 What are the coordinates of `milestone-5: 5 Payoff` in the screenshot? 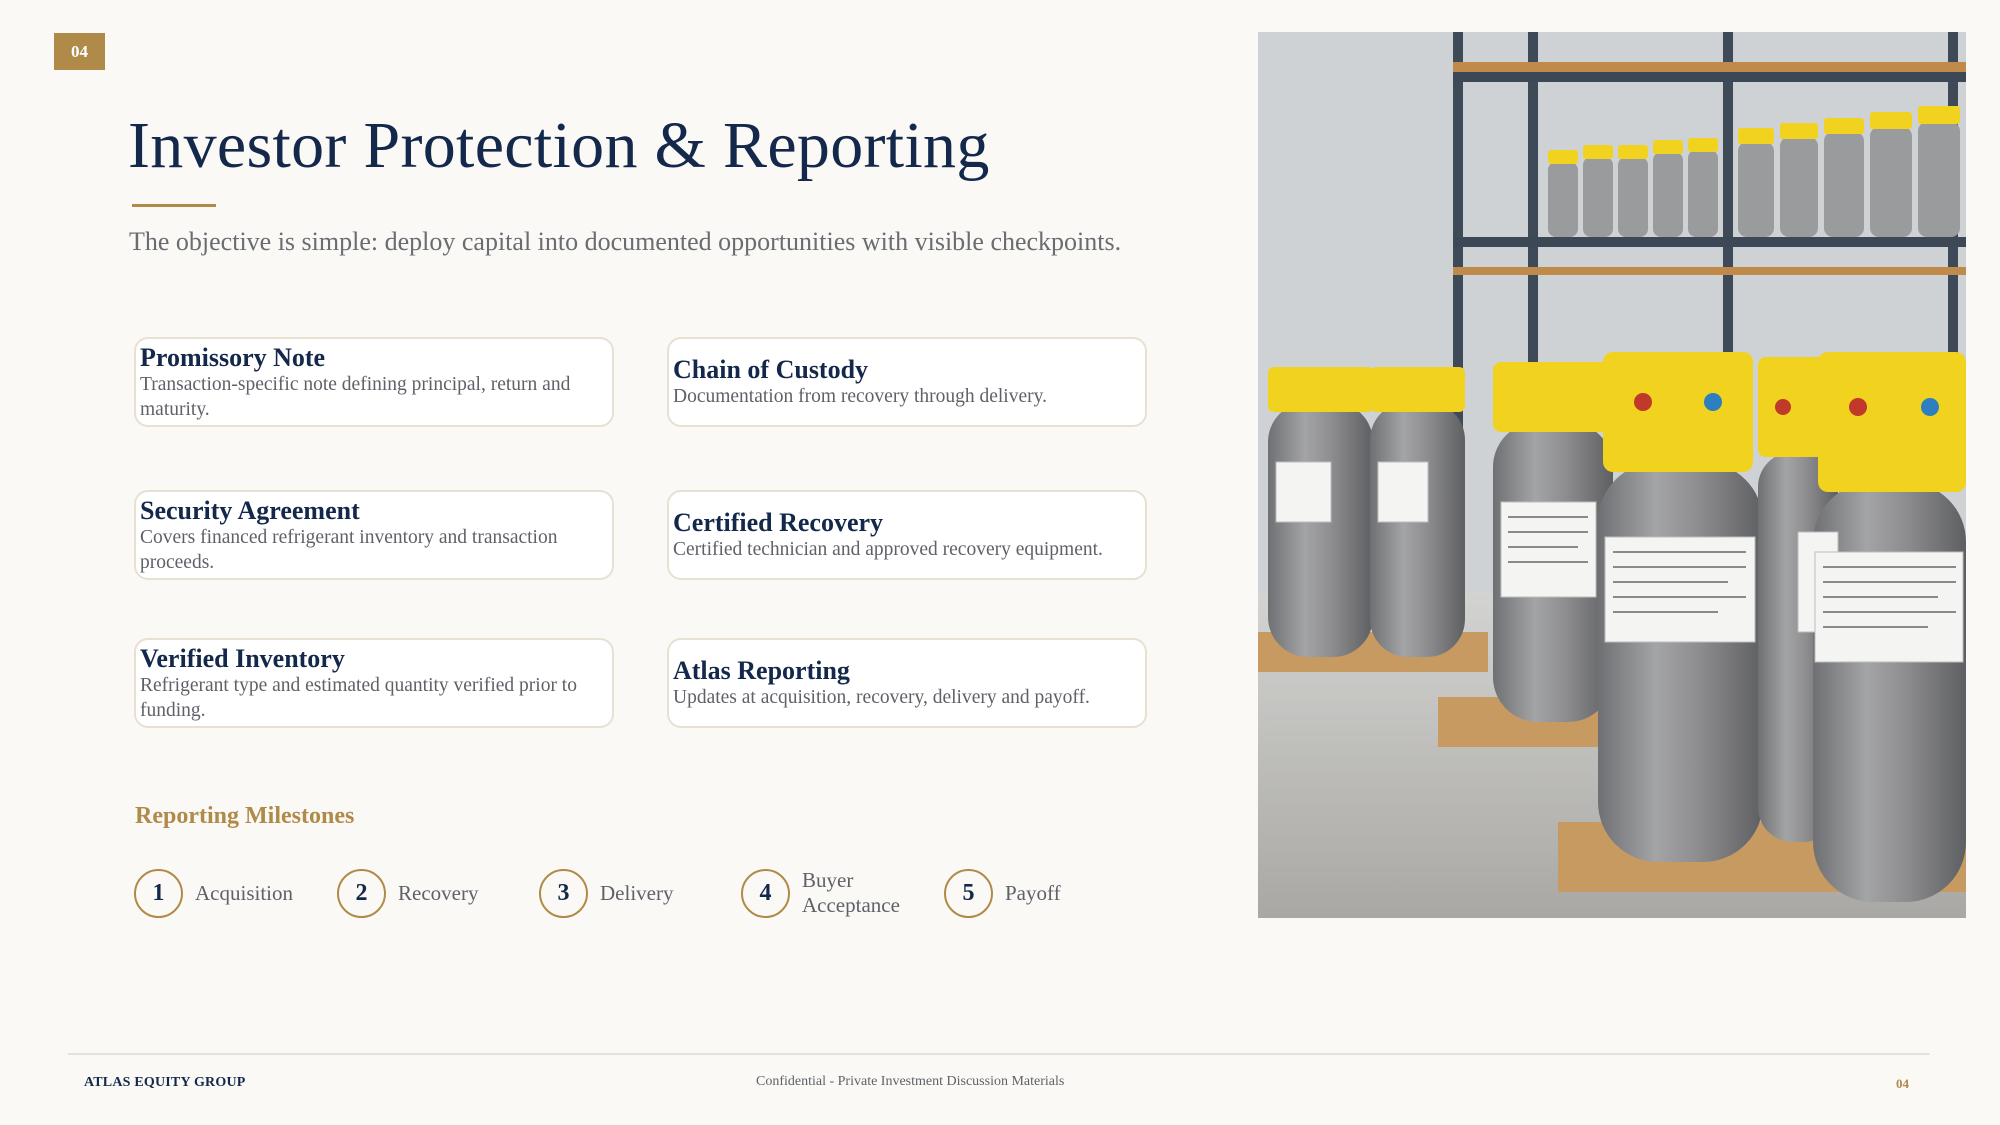 It's located at (1029, 893).